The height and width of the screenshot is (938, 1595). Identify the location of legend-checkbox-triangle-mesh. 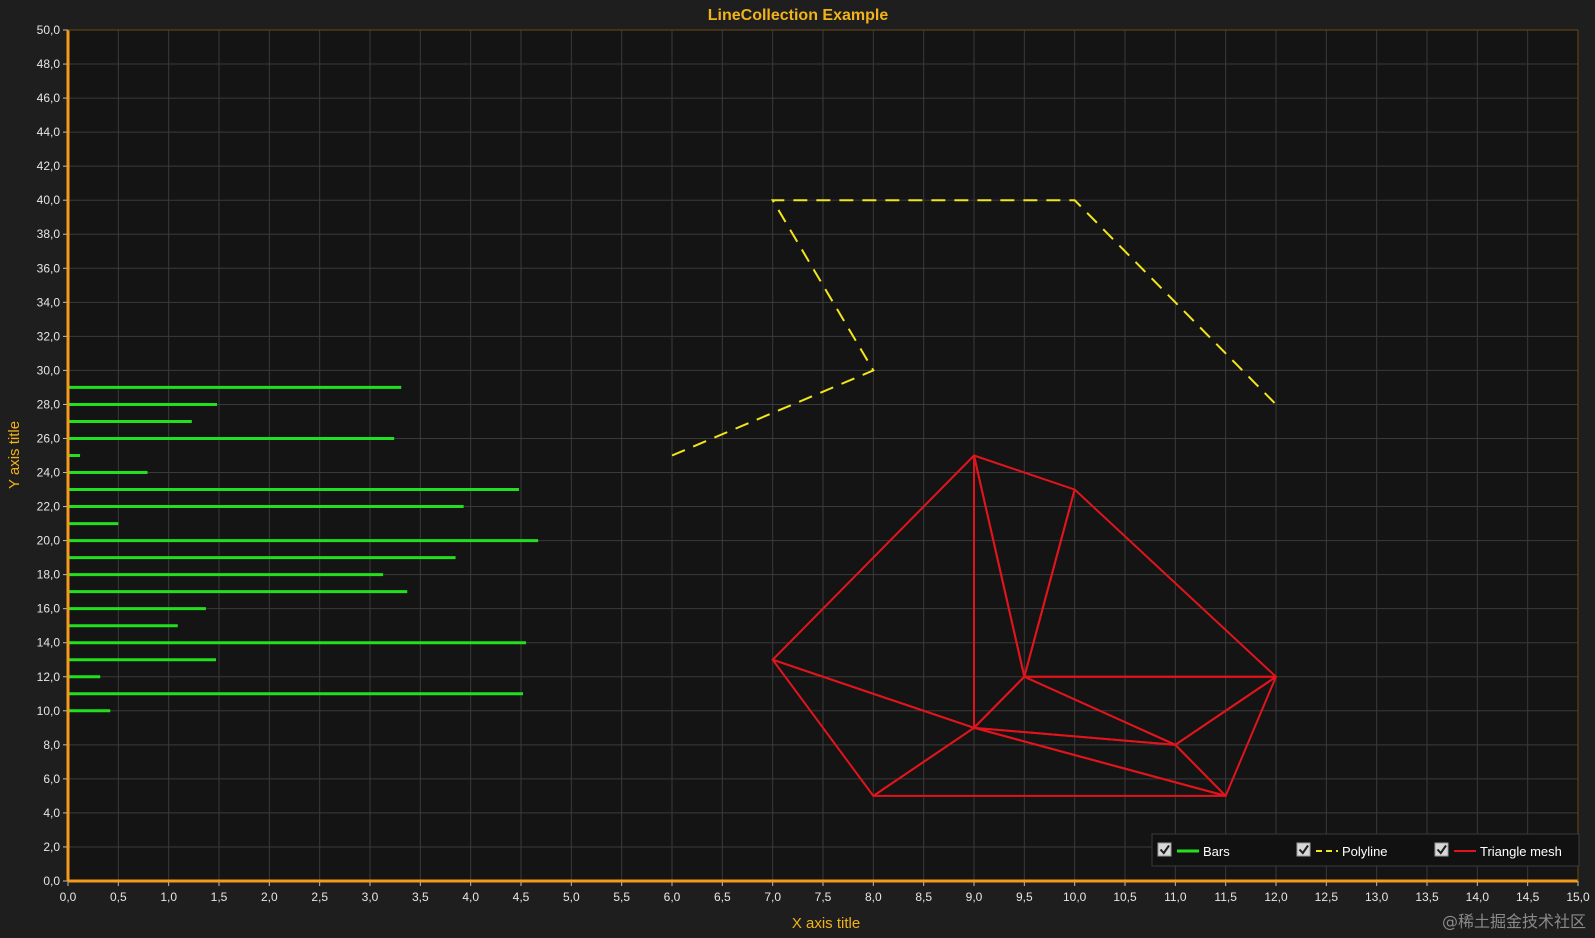
(1441, 849).